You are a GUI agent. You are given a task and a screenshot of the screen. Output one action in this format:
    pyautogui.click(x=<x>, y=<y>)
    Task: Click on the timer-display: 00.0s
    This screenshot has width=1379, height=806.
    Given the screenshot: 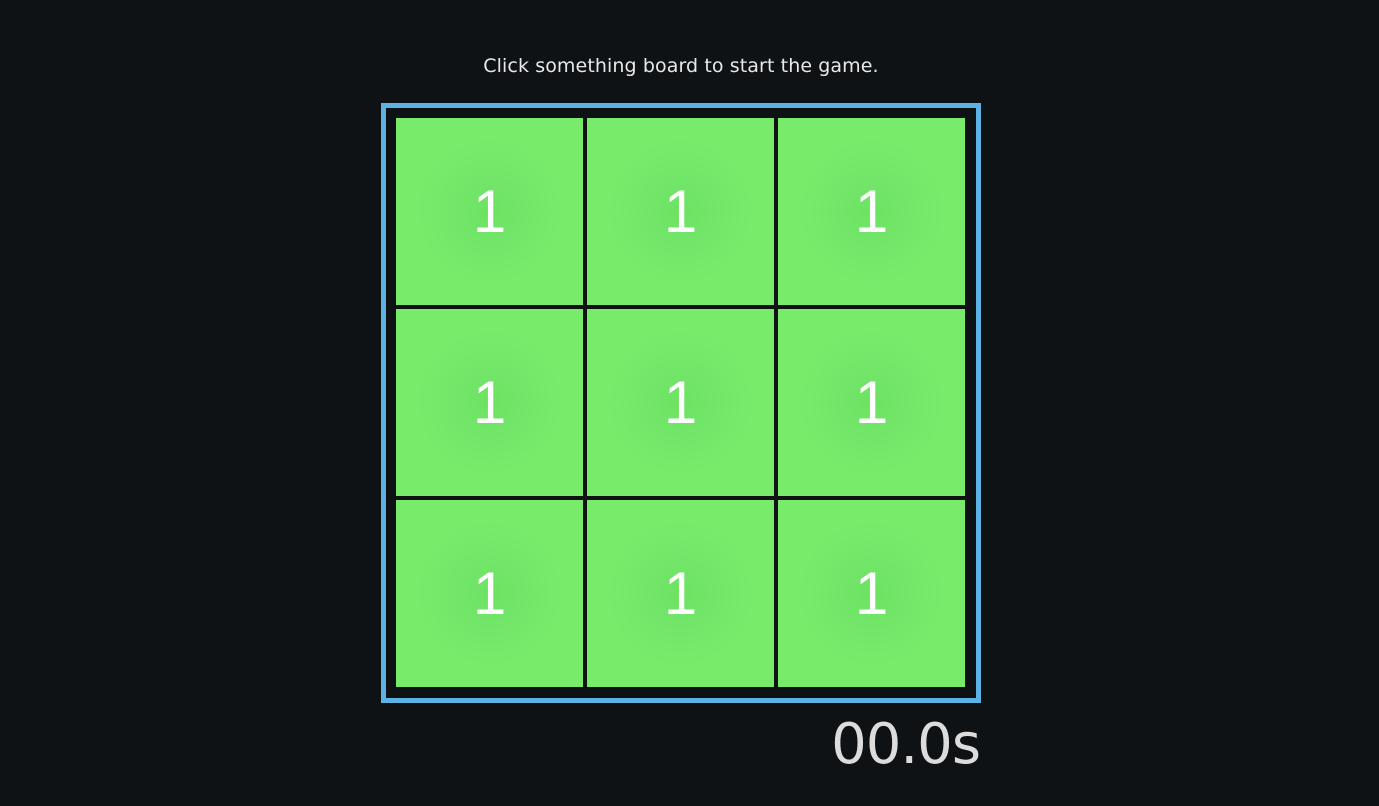 What is the action you would take?
    pyautogui.click(x=906, y=744)
    